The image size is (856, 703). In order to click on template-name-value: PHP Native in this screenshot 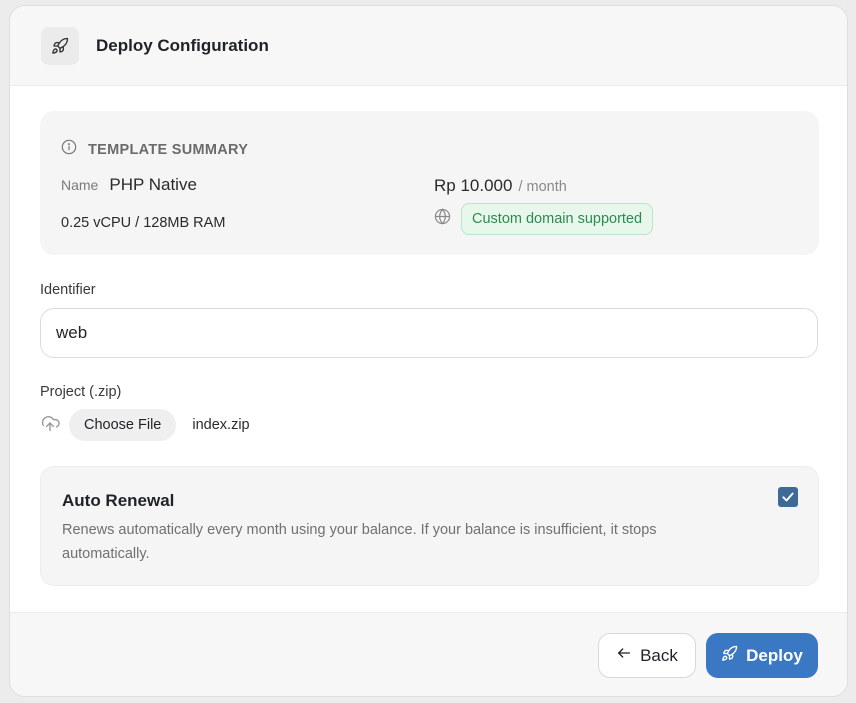, I will do `click(153, 184)`.